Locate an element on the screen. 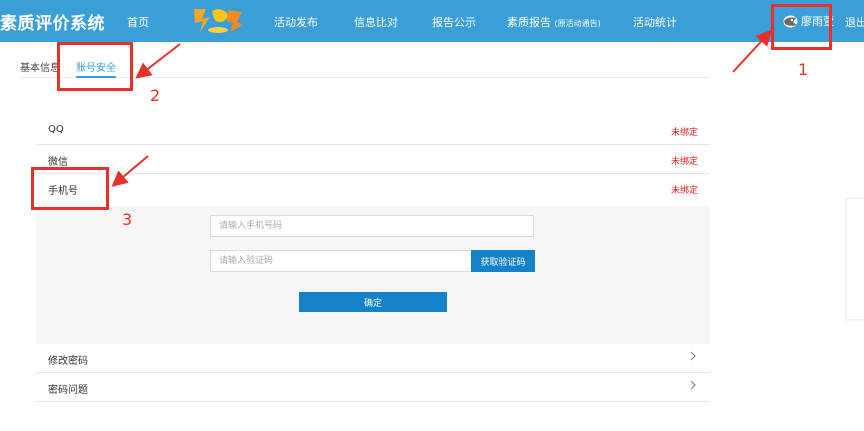 The image size is (864, 431). get-code-button: 获取验证码 is located at coordinates (503, 261).